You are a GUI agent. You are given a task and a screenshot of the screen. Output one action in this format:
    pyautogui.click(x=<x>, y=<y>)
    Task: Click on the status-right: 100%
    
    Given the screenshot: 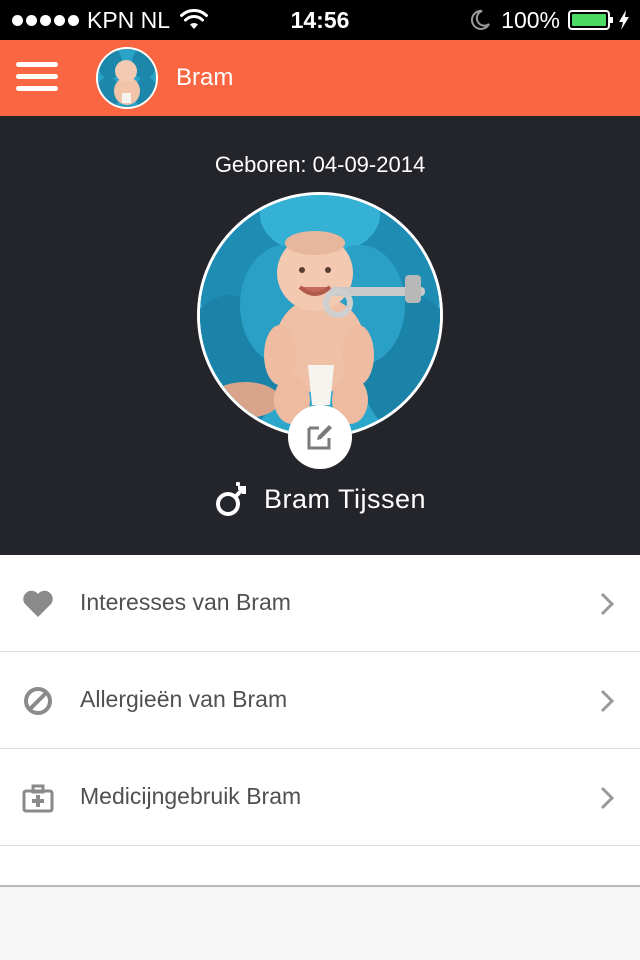 What is the action you would take?
    pyautogui.click(x=549, y=20)
    